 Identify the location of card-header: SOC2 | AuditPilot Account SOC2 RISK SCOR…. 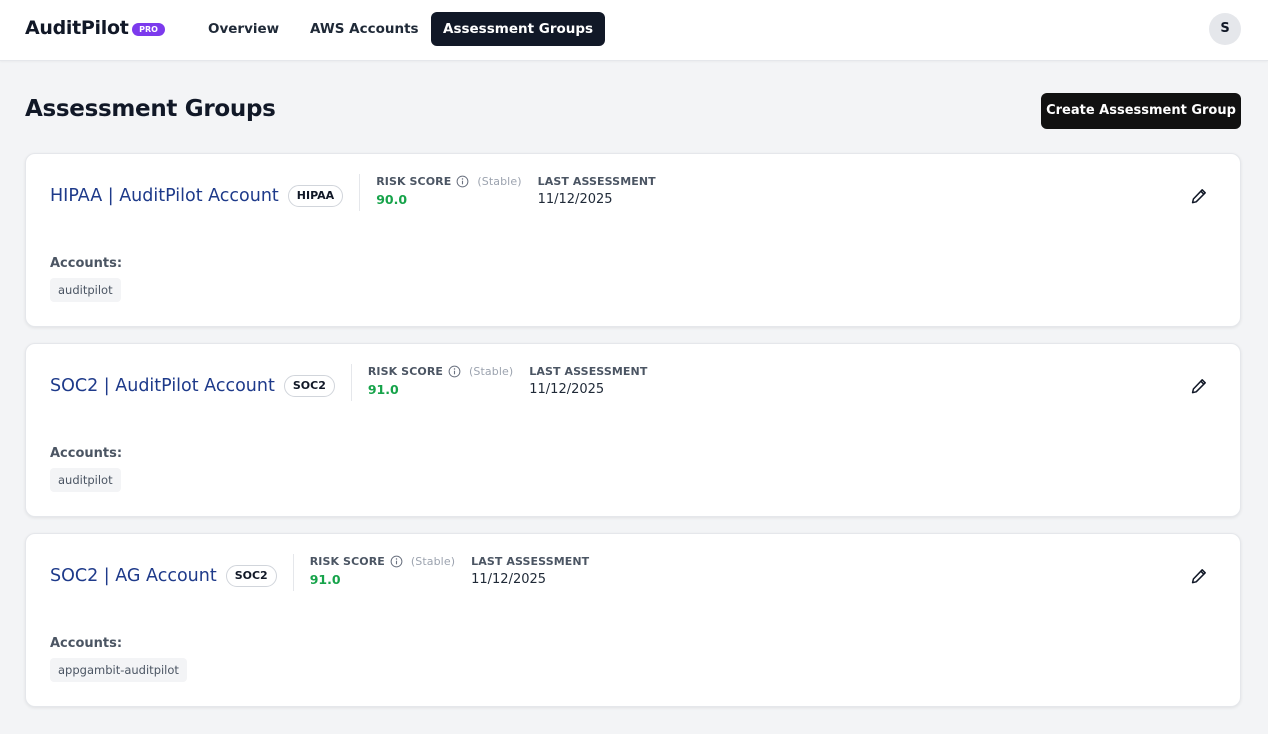
(356, 382).